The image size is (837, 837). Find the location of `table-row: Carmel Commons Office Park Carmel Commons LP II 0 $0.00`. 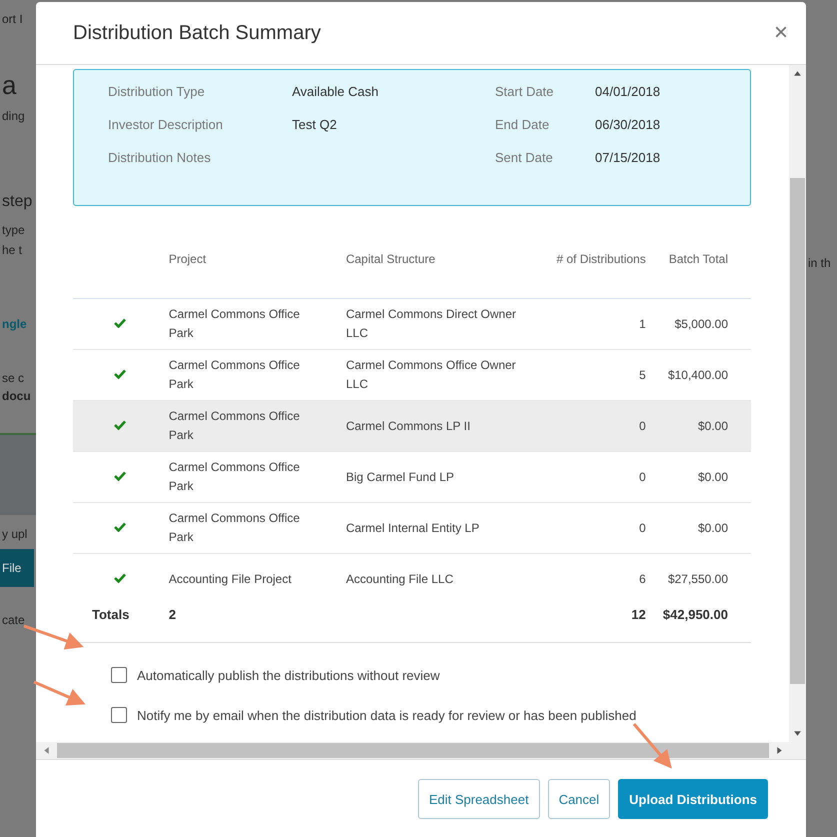

table-row: Carmel Commons Office Park Carmel Commons LP II 0 $0.00 is located at coordinates (412, 426).